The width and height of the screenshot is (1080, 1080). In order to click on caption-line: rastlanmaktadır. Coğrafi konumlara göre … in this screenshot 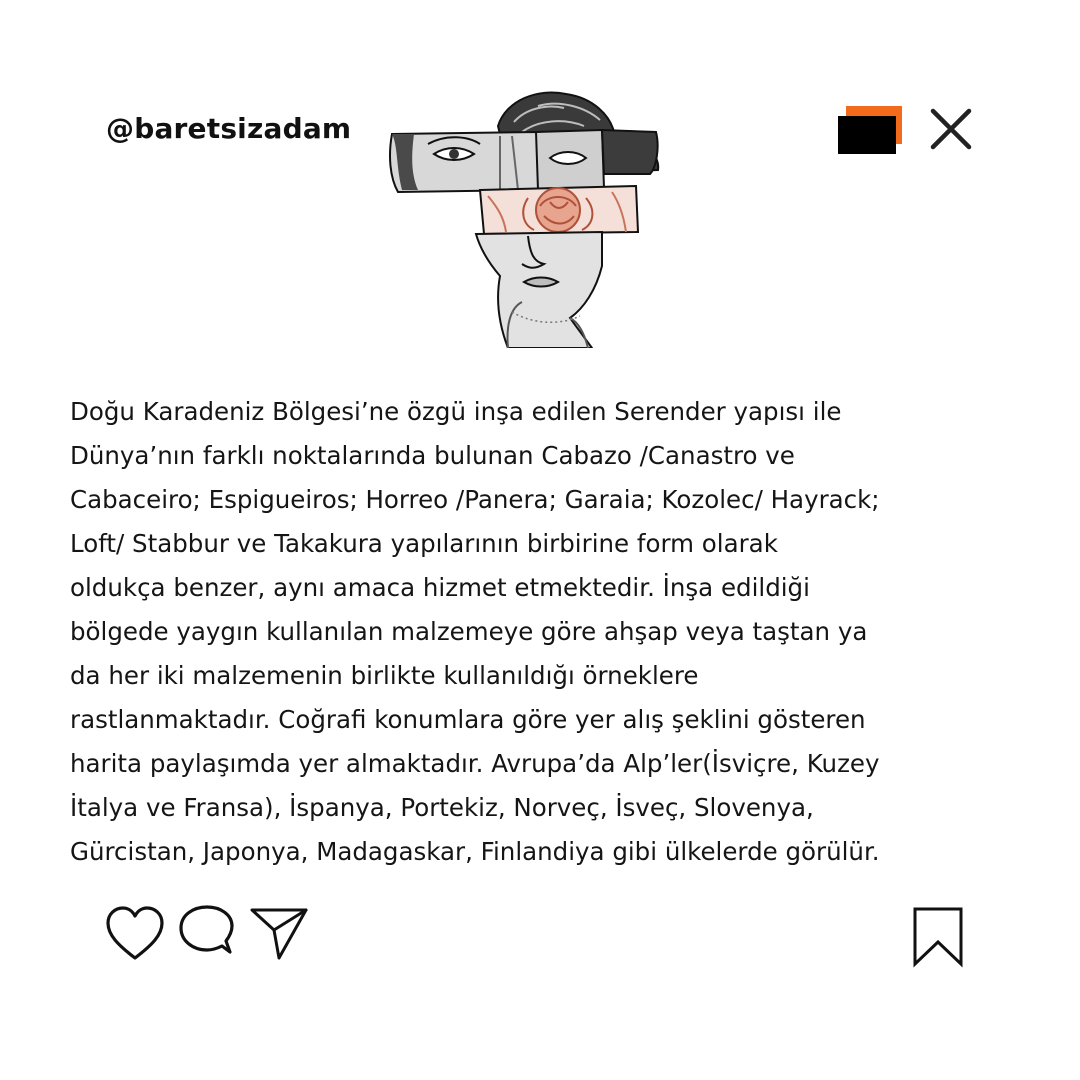, I will do `click(468, 719)`.